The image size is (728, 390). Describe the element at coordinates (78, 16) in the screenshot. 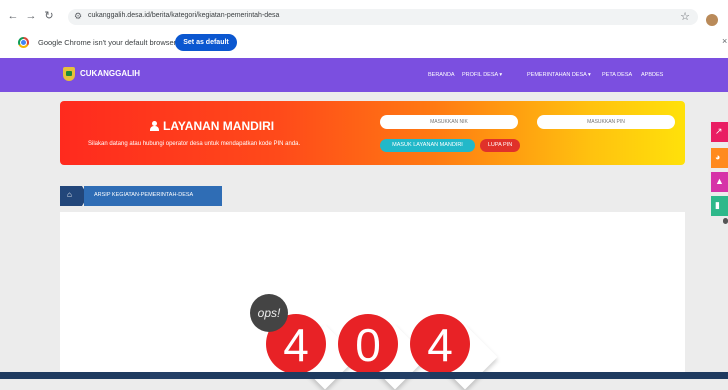

I see `site-settings-icon: ⚙` at that location.